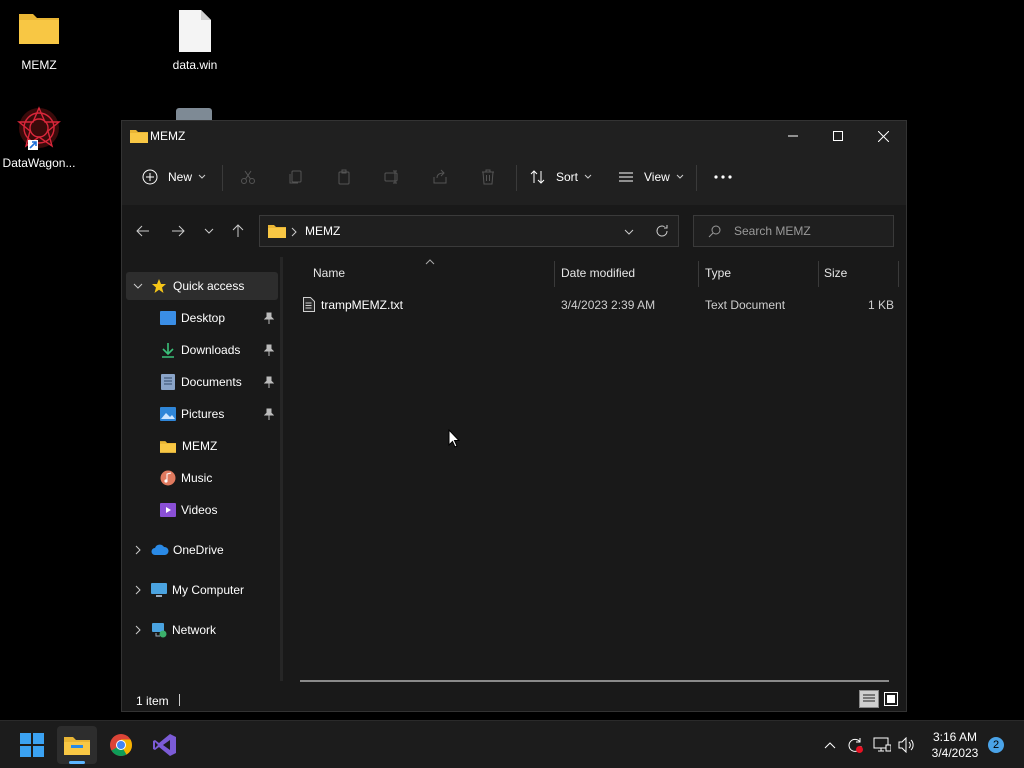  What do you see at coordinates (209, 286) in the screenshot?
I see `sidebar-item-label: Quick access` at bounding box center [209, 286].